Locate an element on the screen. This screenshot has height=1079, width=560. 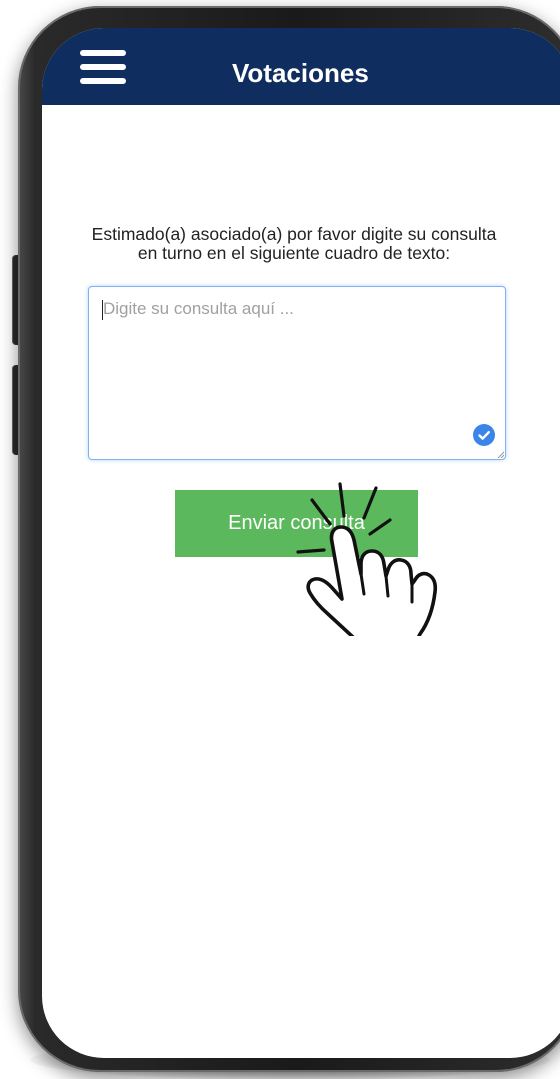
hamburger-menu-icon is located at coordinates (103, 67).